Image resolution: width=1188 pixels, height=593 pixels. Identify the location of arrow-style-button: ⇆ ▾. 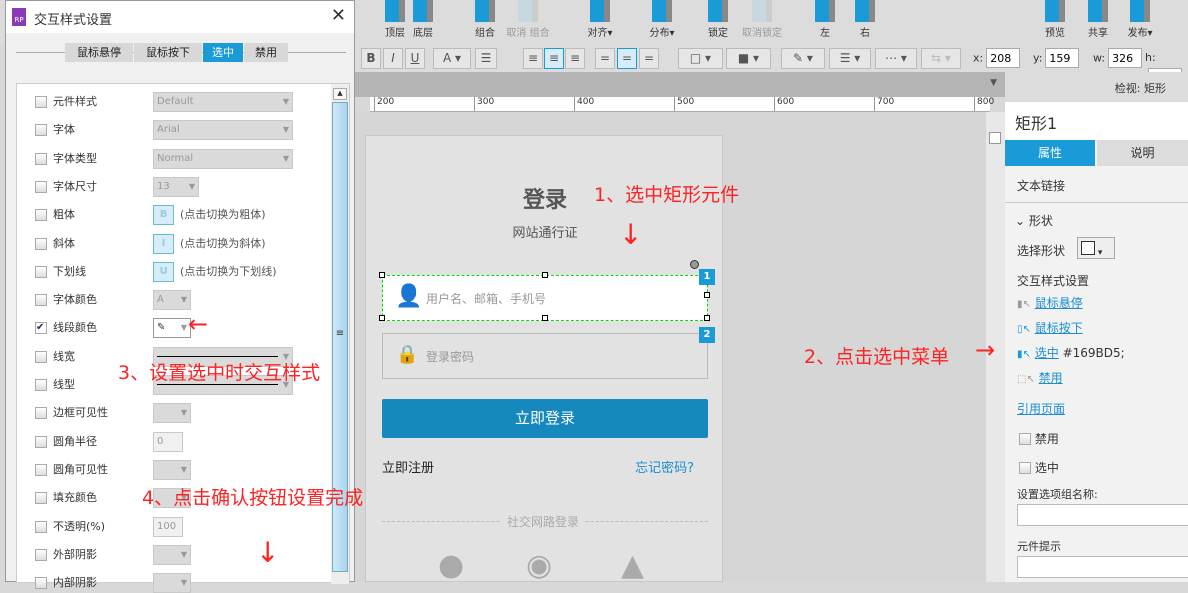
(941, 58).